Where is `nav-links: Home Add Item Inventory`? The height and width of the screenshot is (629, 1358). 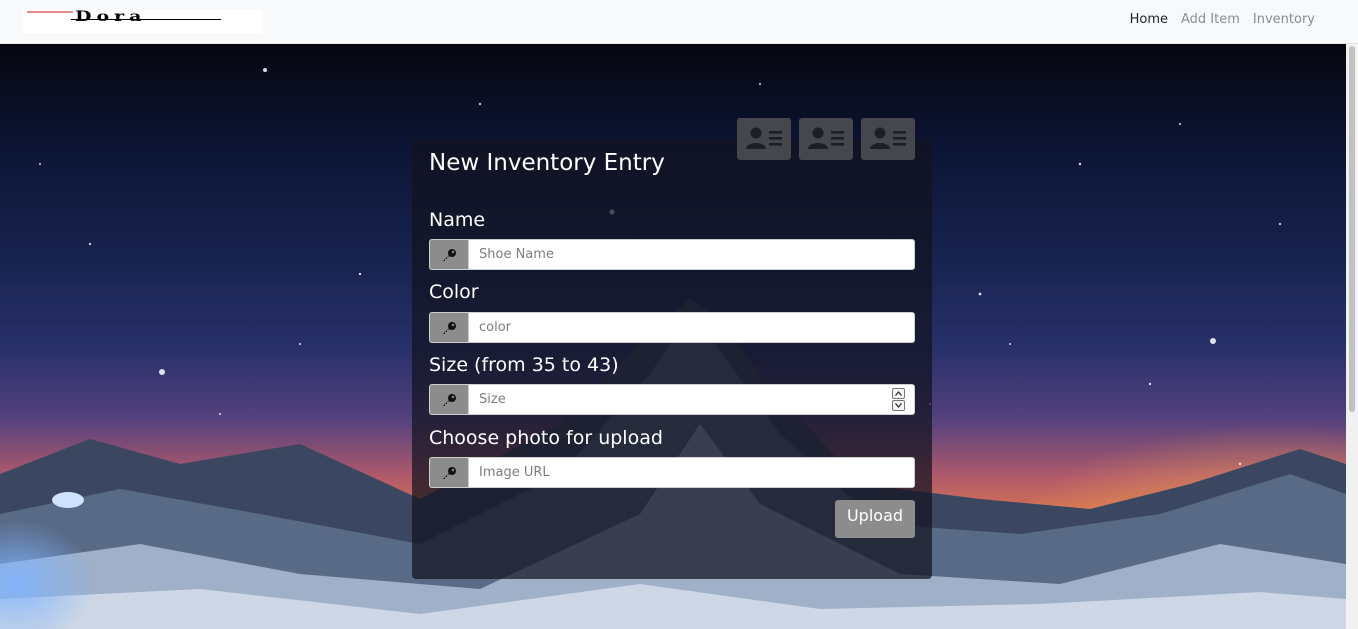
nav-links: Home Add Item Inventory is located at coordinates (1222, 19).